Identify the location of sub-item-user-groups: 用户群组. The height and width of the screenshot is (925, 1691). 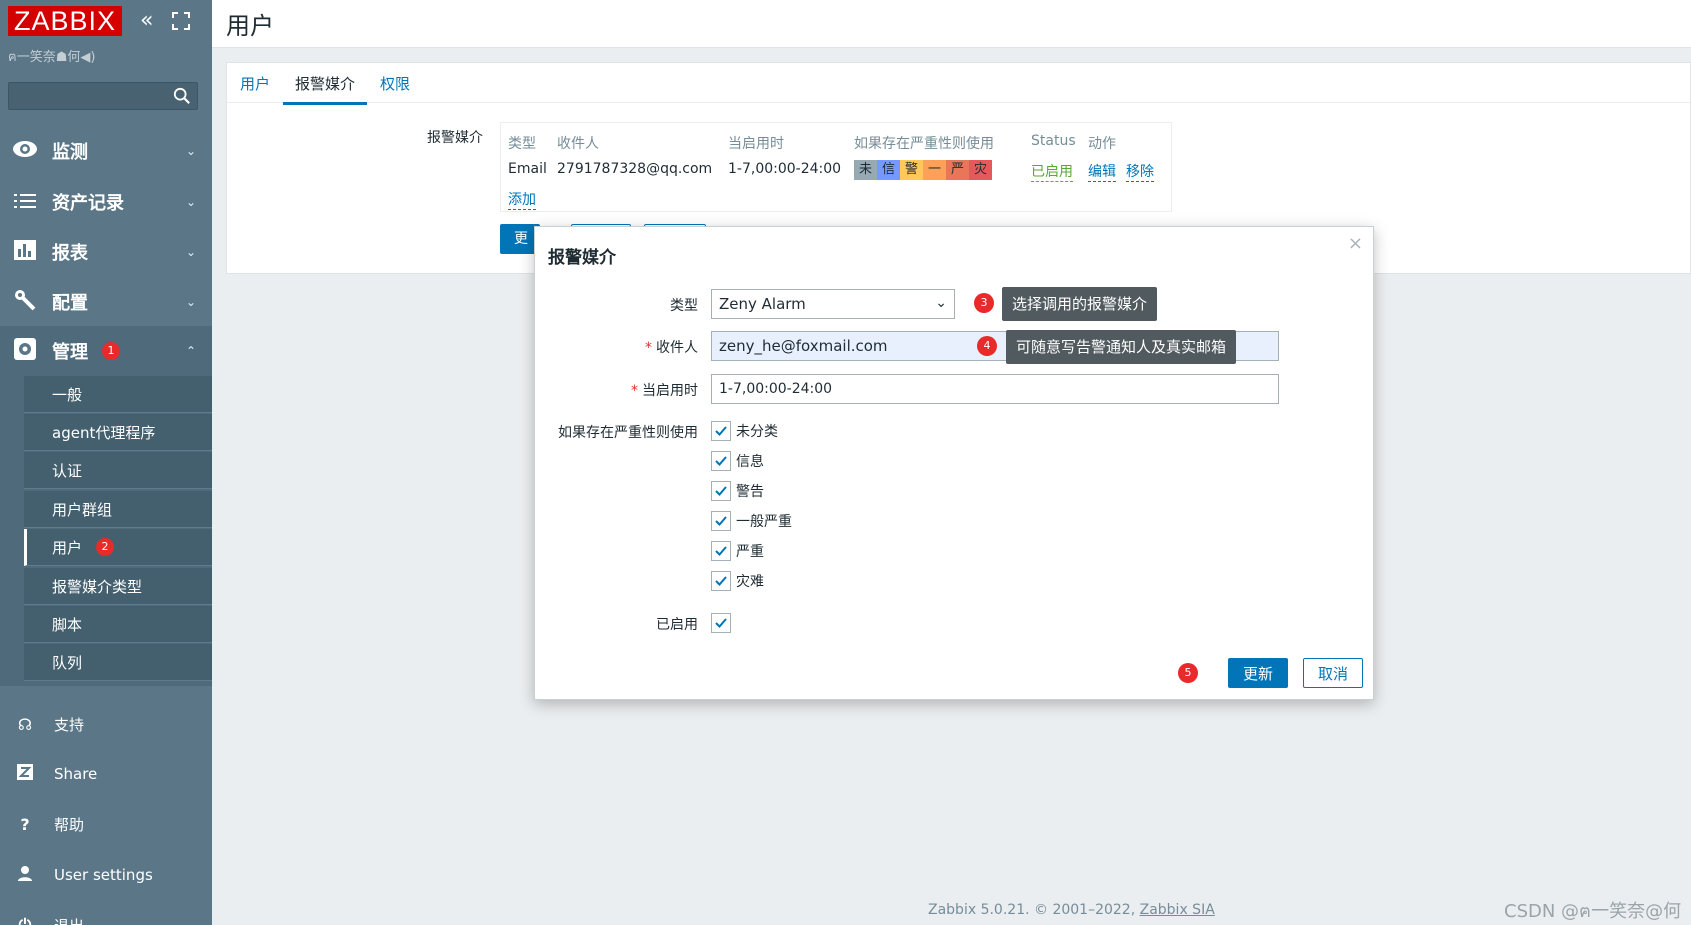
(118, 509).